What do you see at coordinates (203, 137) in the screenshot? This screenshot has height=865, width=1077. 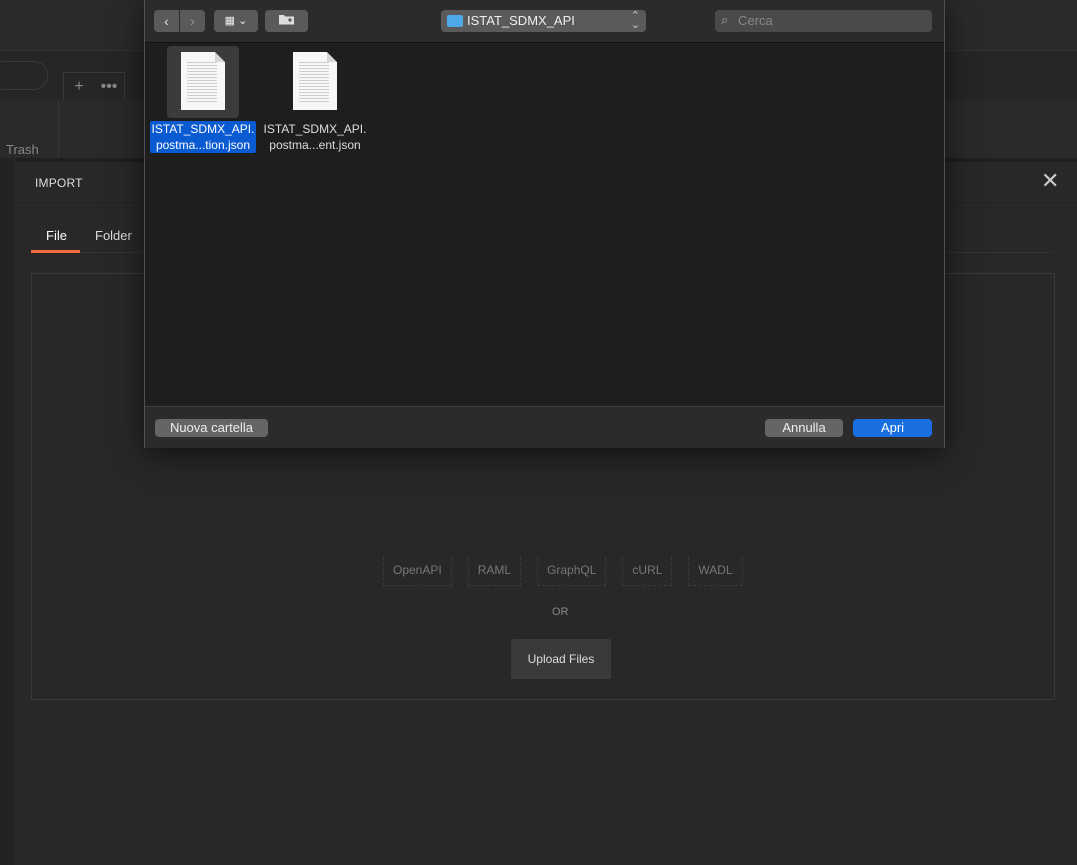 I see `file-name: ISTAT_SDMX_API. postma...tion.json` at bounding box center [203, 137].